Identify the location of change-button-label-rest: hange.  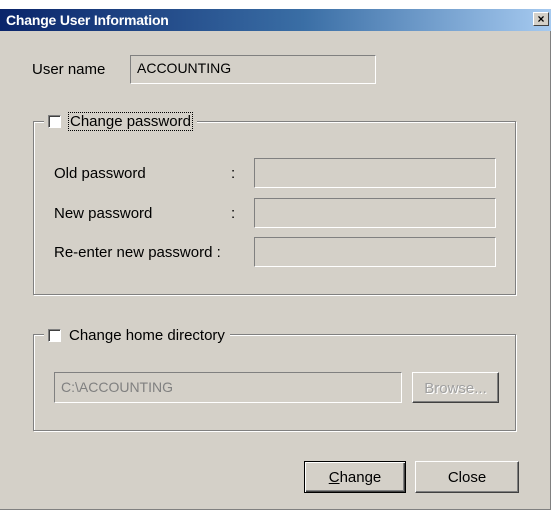
(360, 477).